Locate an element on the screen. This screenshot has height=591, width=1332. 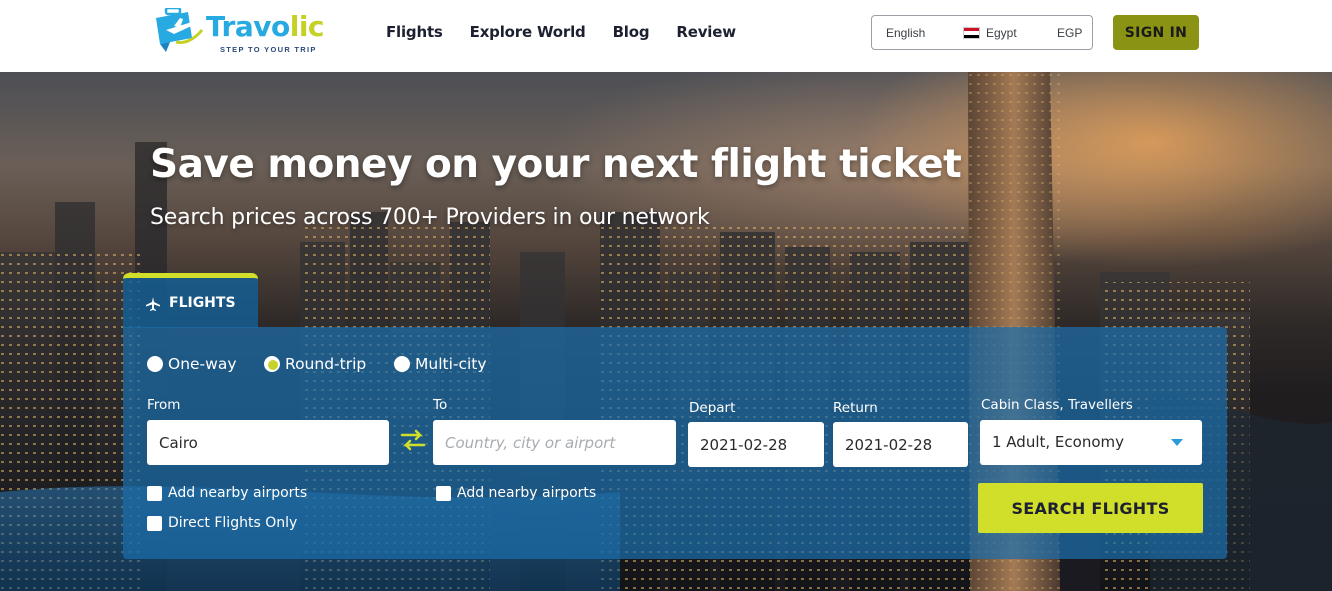
trip-type-multi-city: Multi-city is located at coordinates (440, 364).